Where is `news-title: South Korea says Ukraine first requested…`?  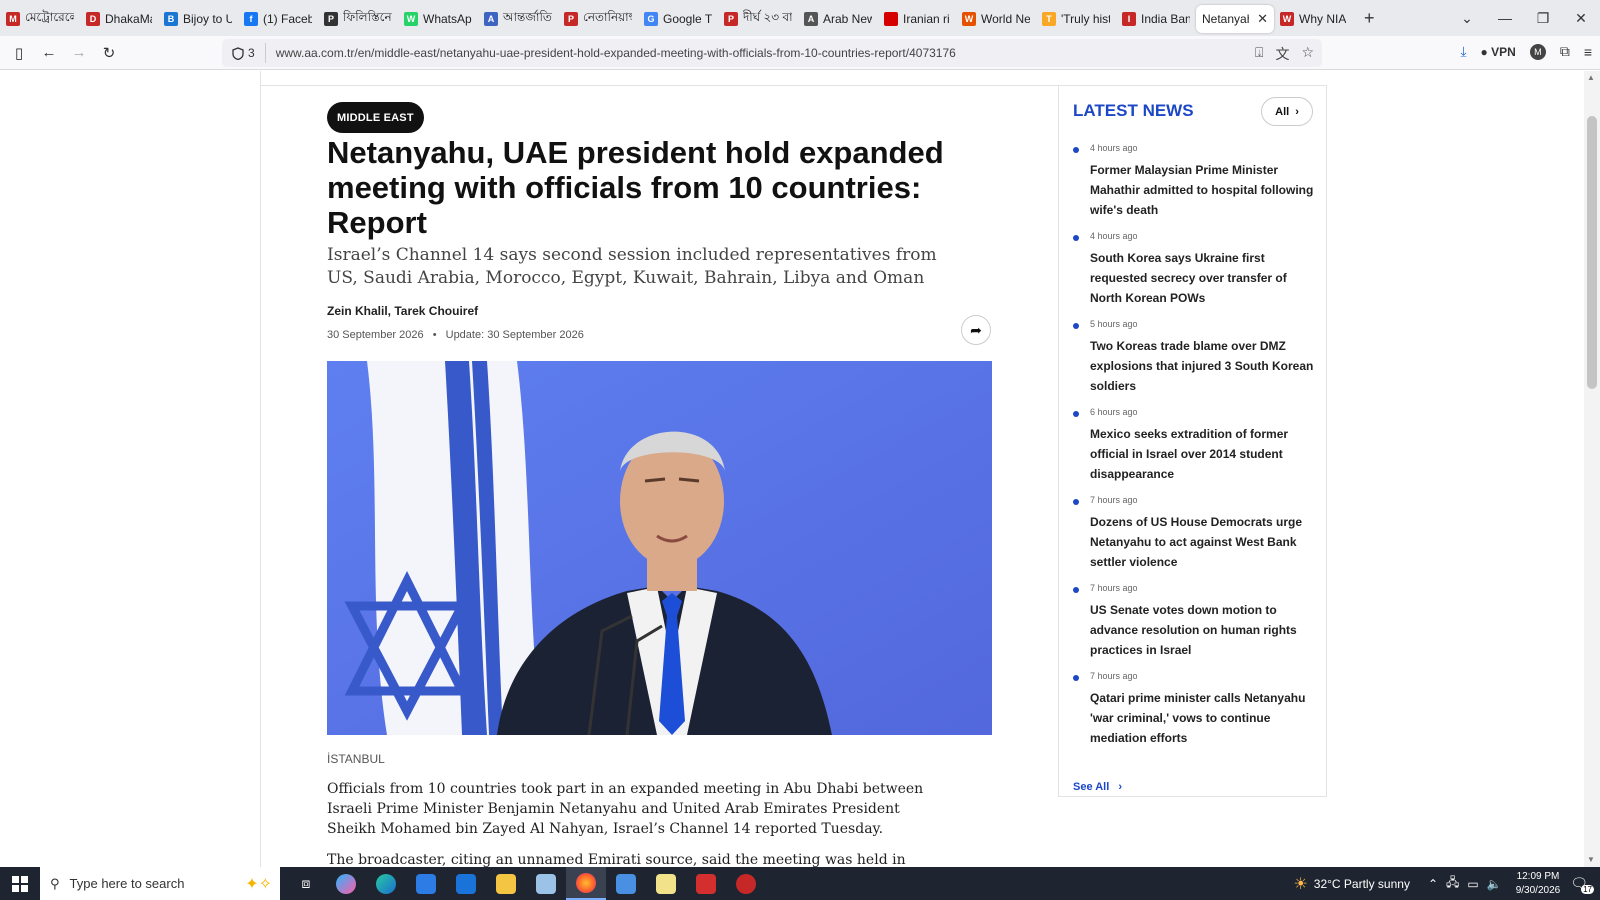
news-title: South Korea says Ukraine first requested… is located at coordinates (1204, 278).